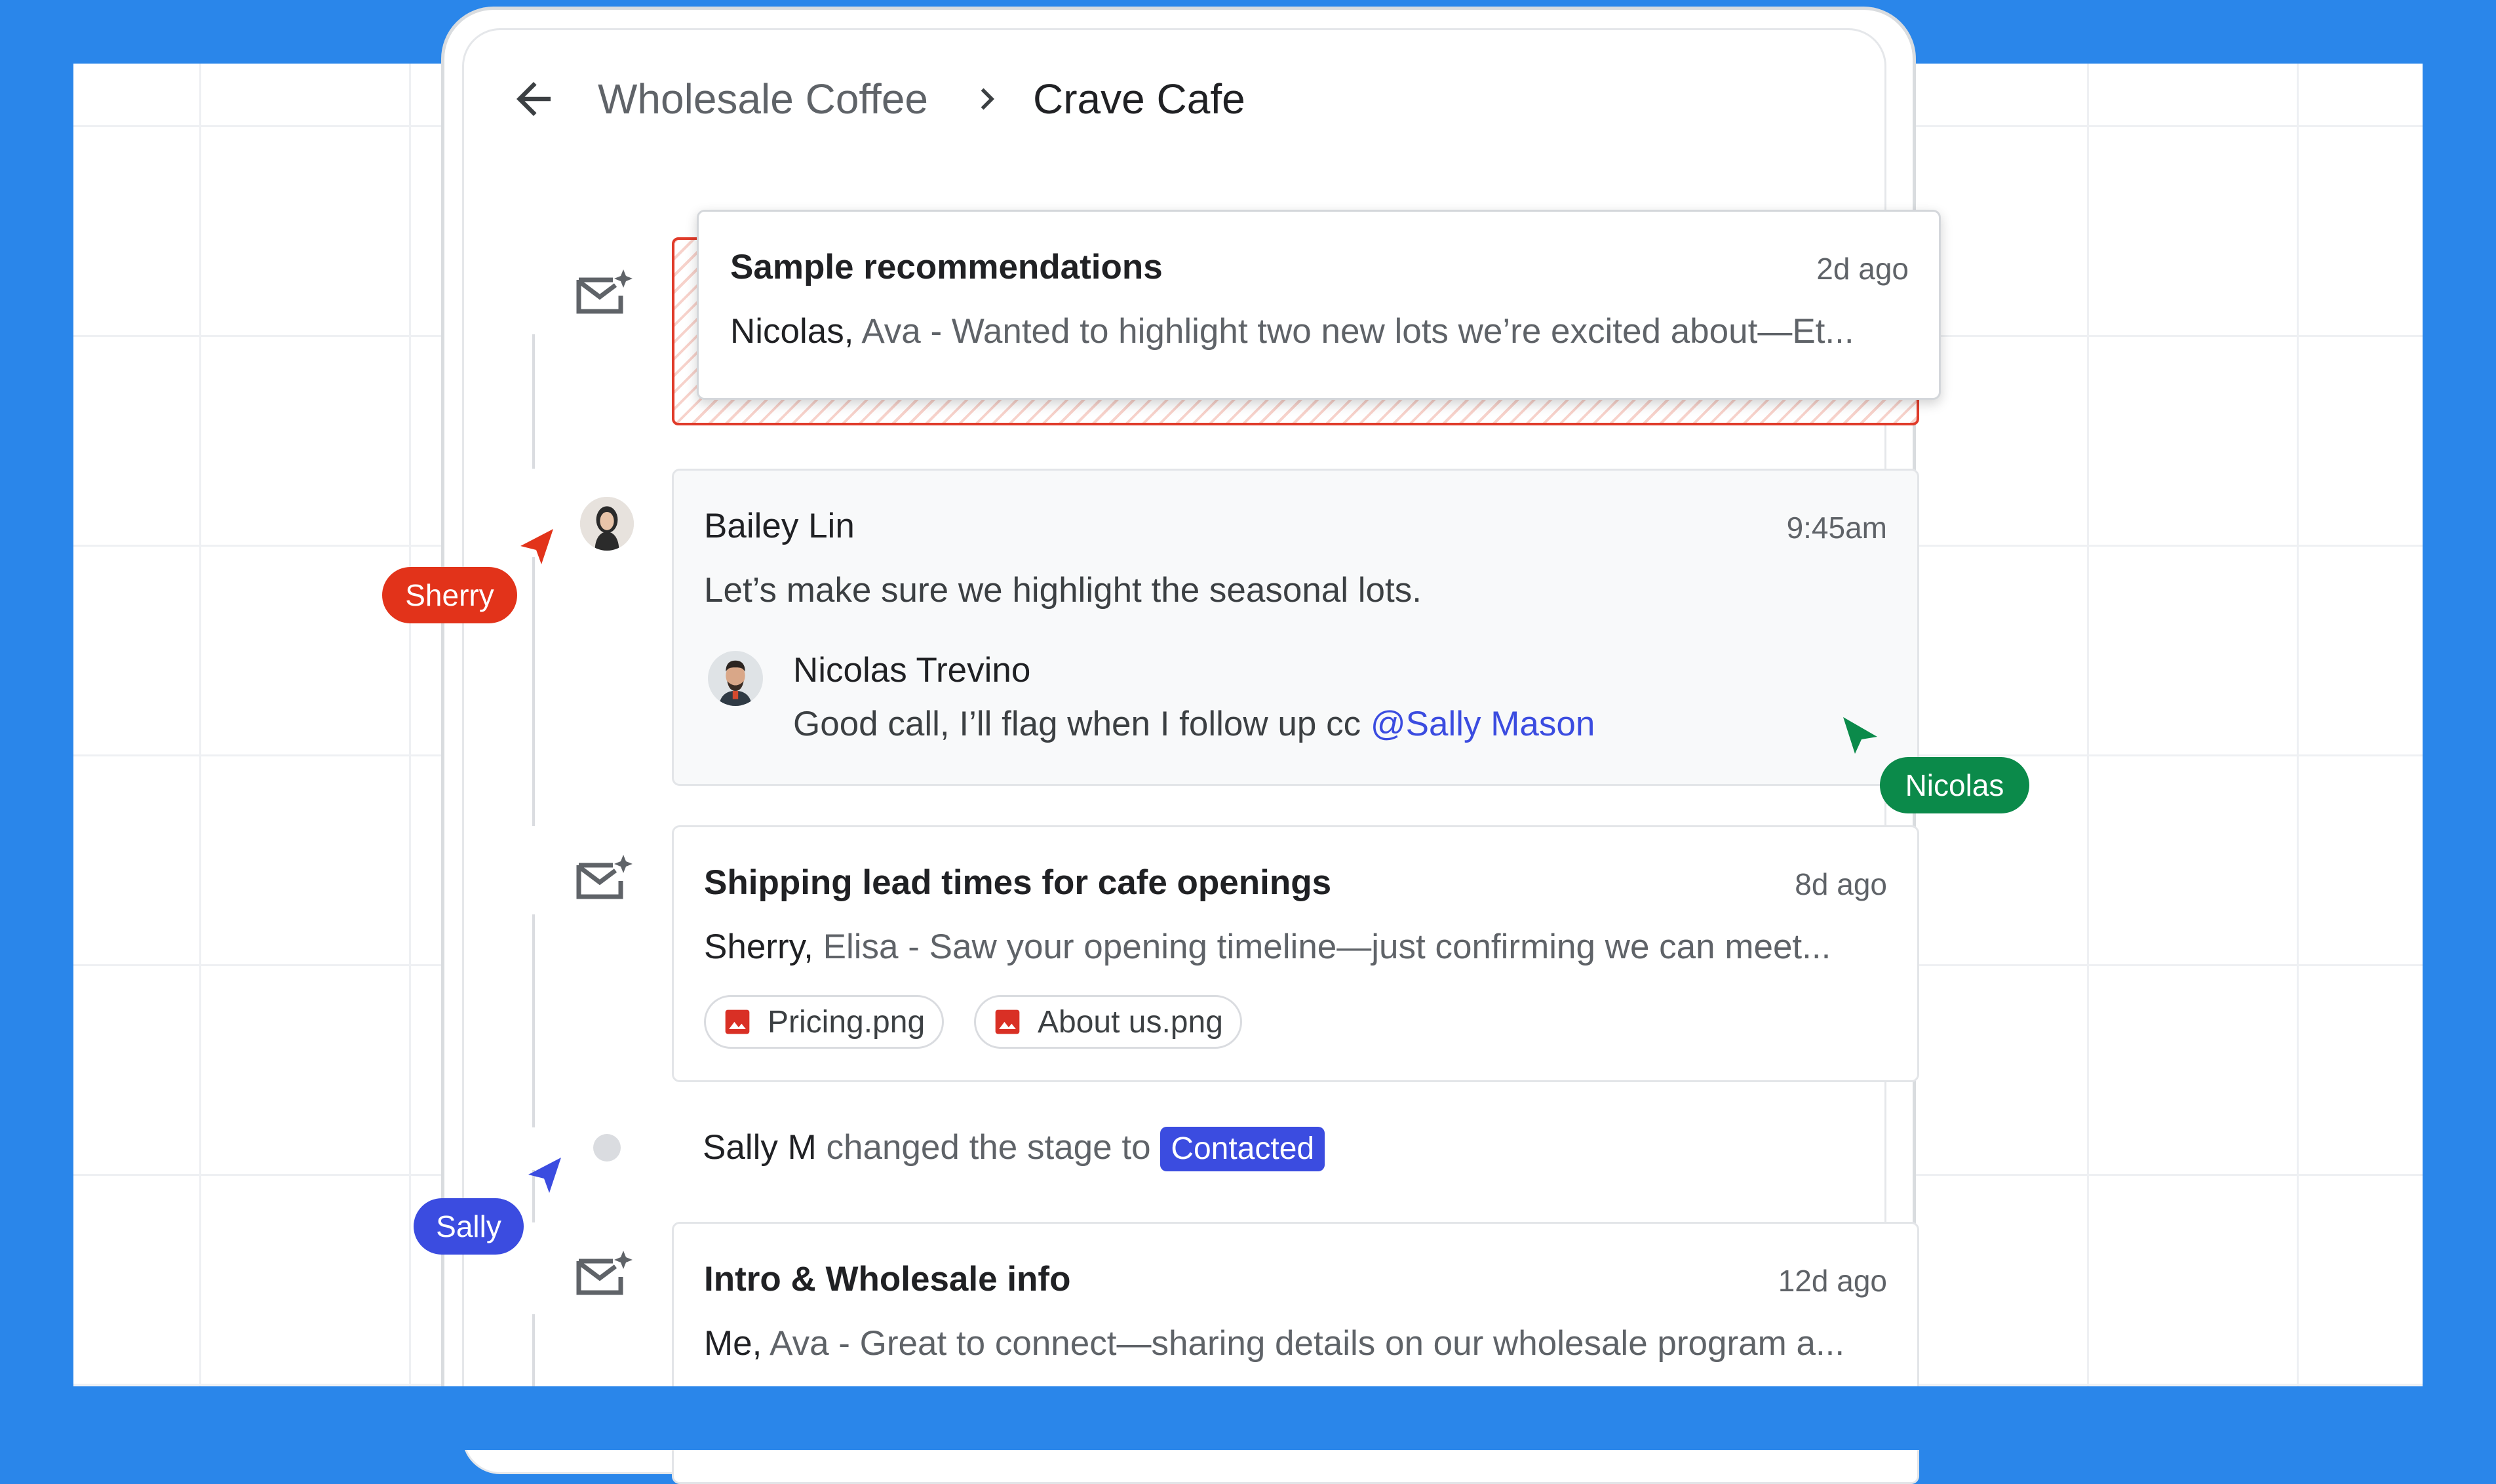 This screenshot has width=2496, height=1484. Describe the element at coordinates (607, 524) in the screenshot. I see `avatar-bailey-lin` at that location.